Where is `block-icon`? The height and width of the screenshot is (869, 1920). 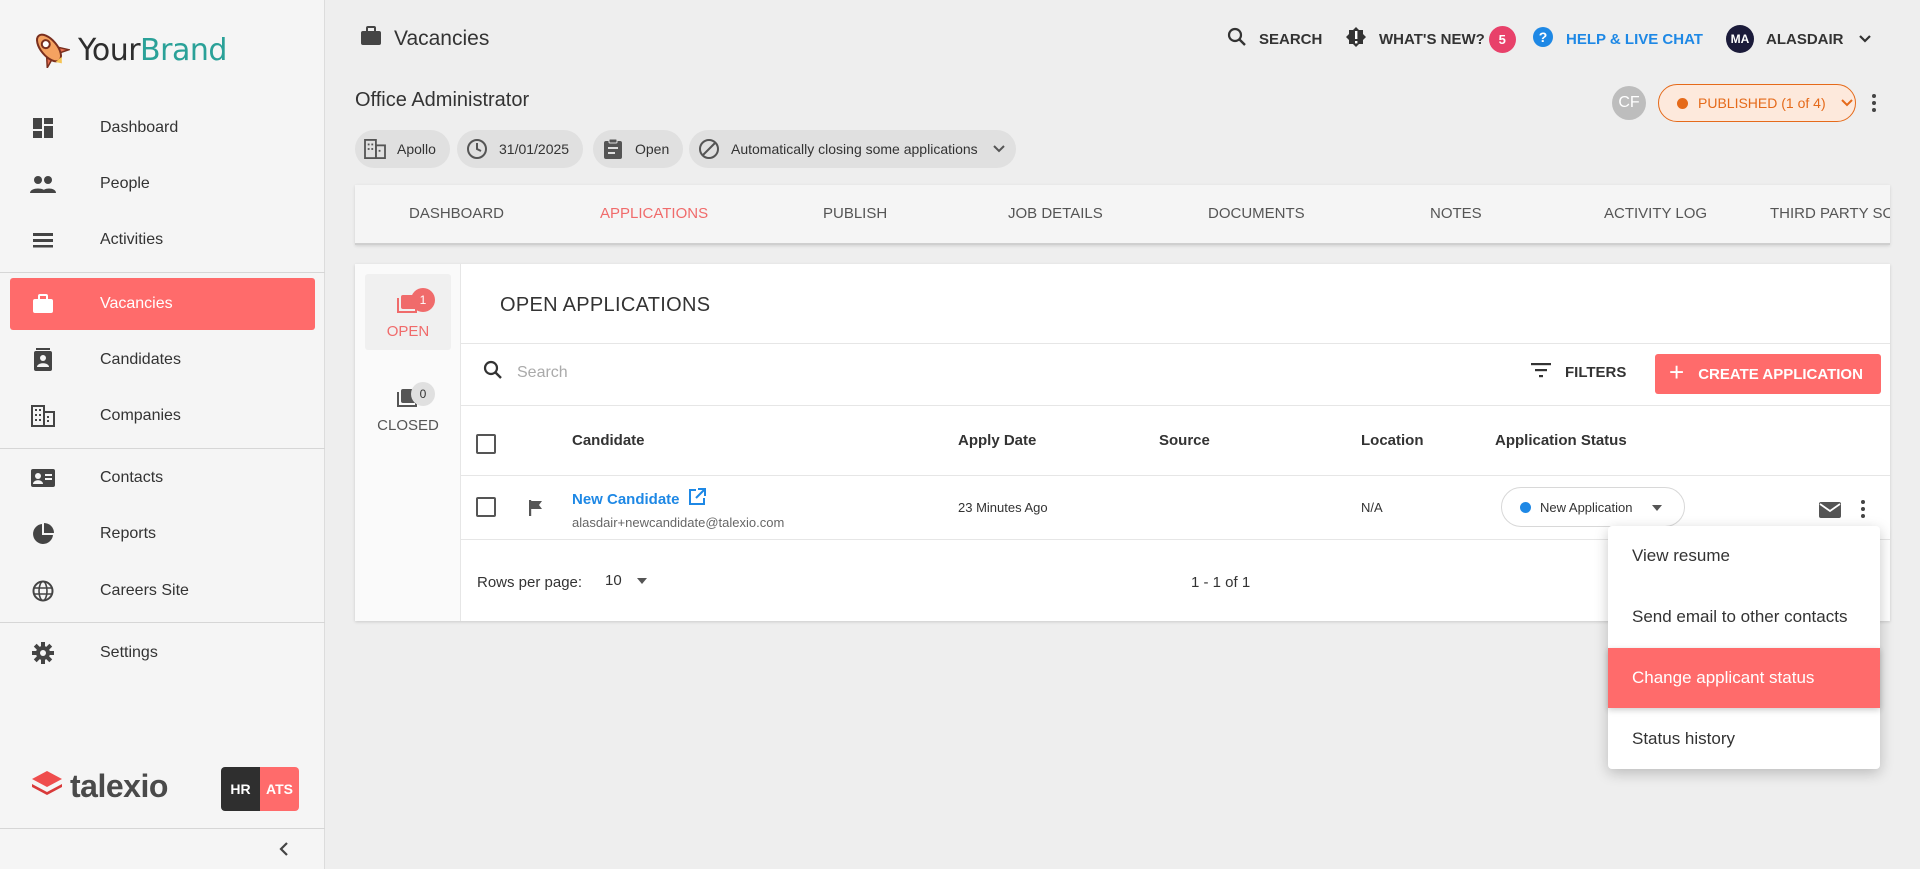 block-icon is located at coordinates (709, 149).